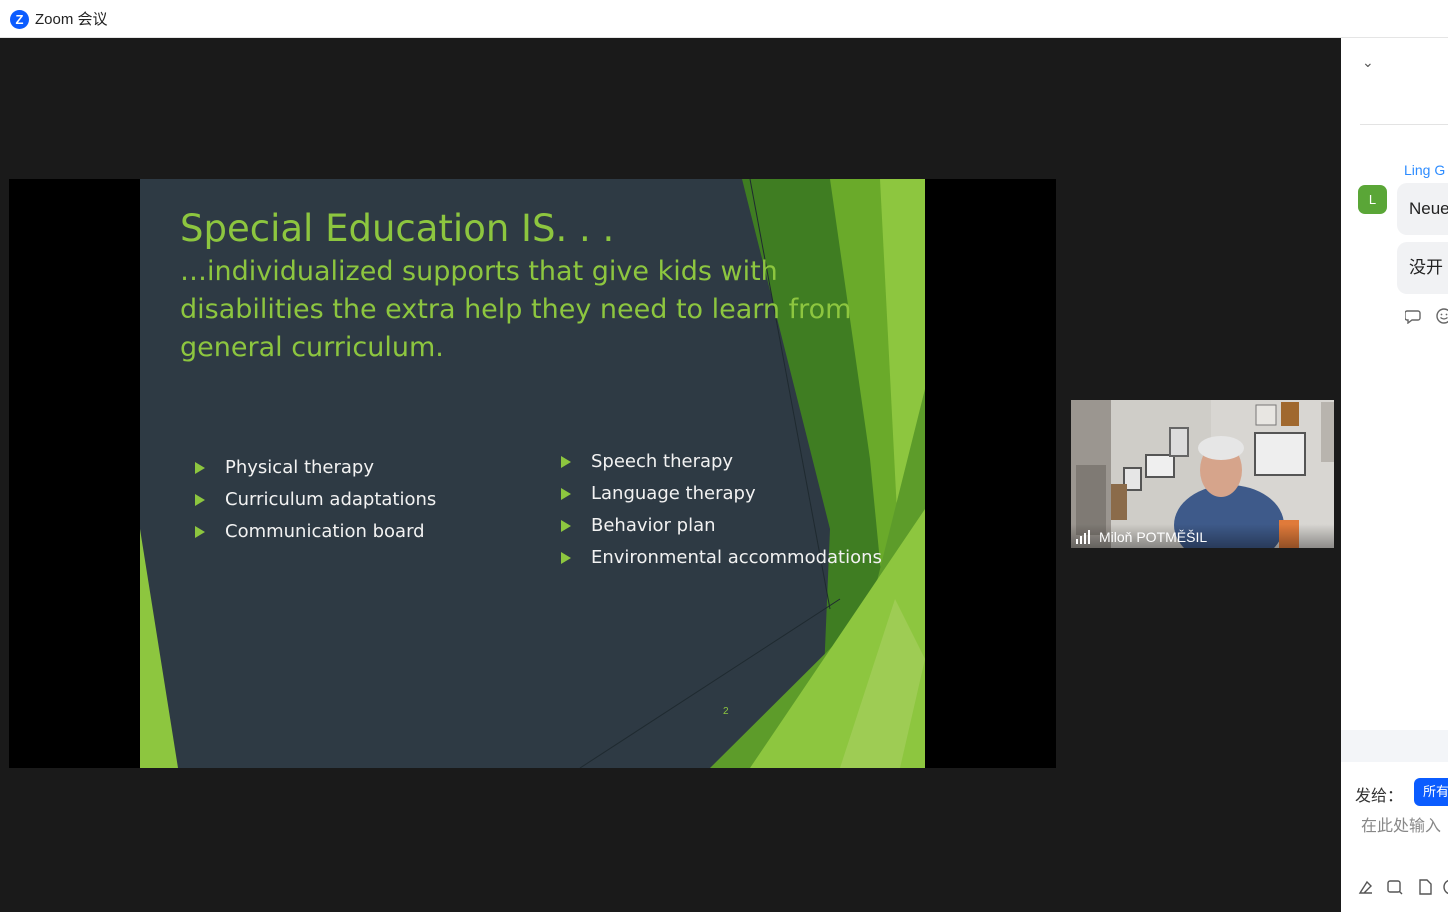 Image resolution: width=1448 pixels, height=912 pixels. I want to click on participant-name-bar: Miloň POTMĚŠIL, so click(1202, 536).